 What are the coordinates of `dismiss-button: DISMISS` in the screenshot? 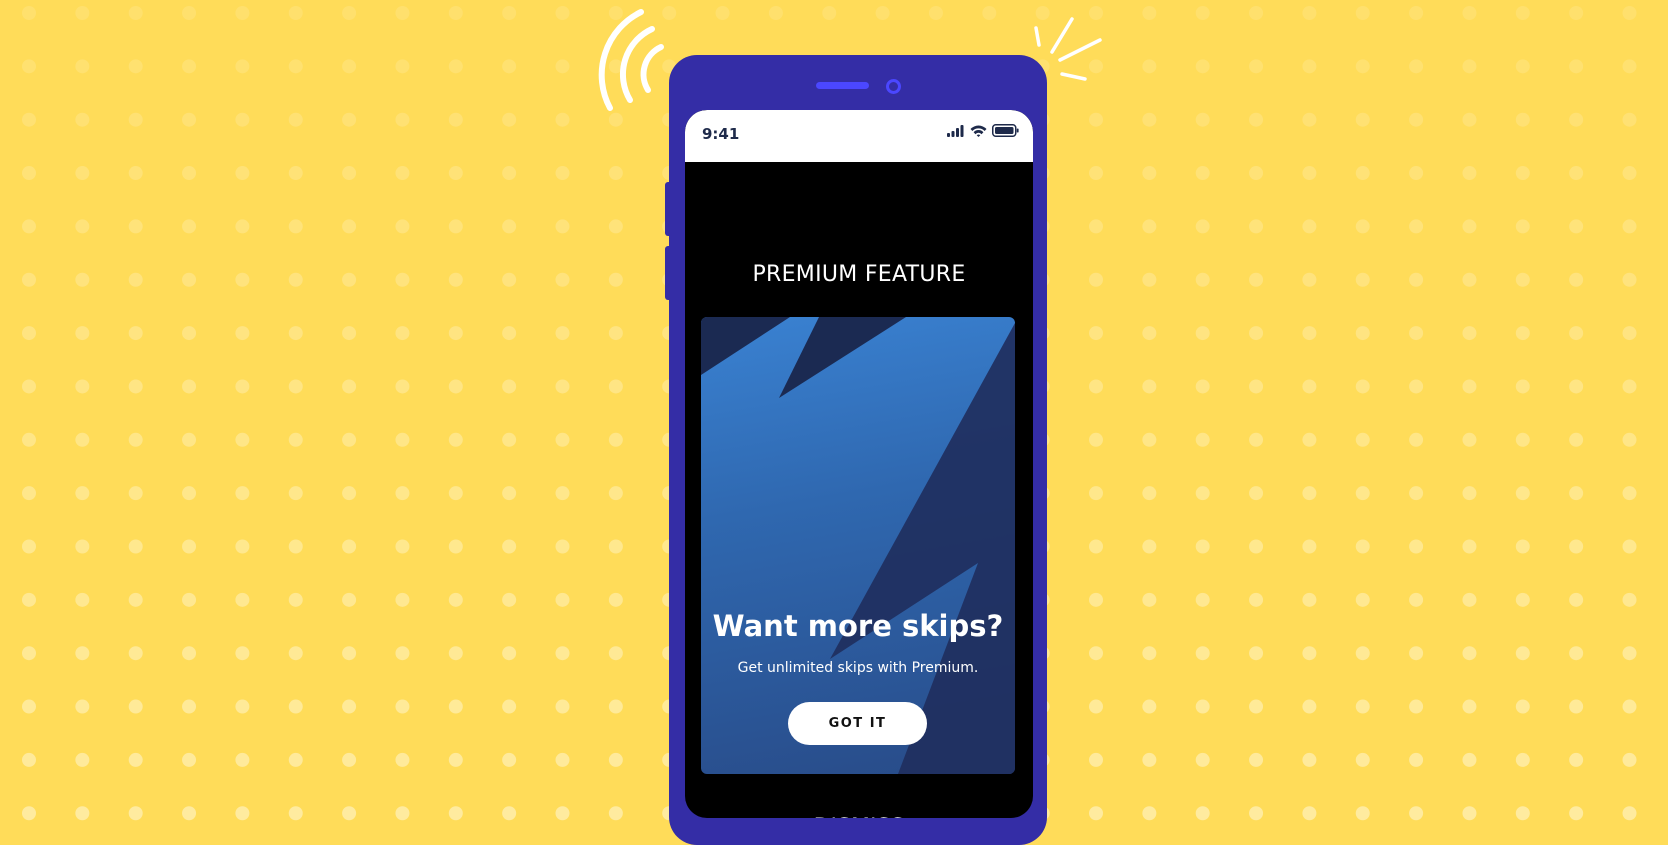 It's located at (859, 816).